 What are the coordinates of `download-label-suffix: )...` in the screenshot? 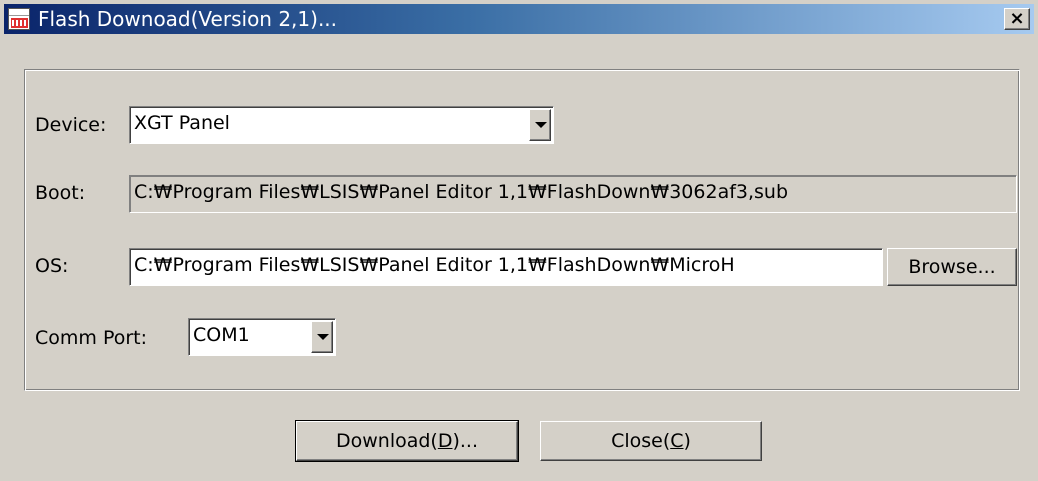 It's located at (465, 441).